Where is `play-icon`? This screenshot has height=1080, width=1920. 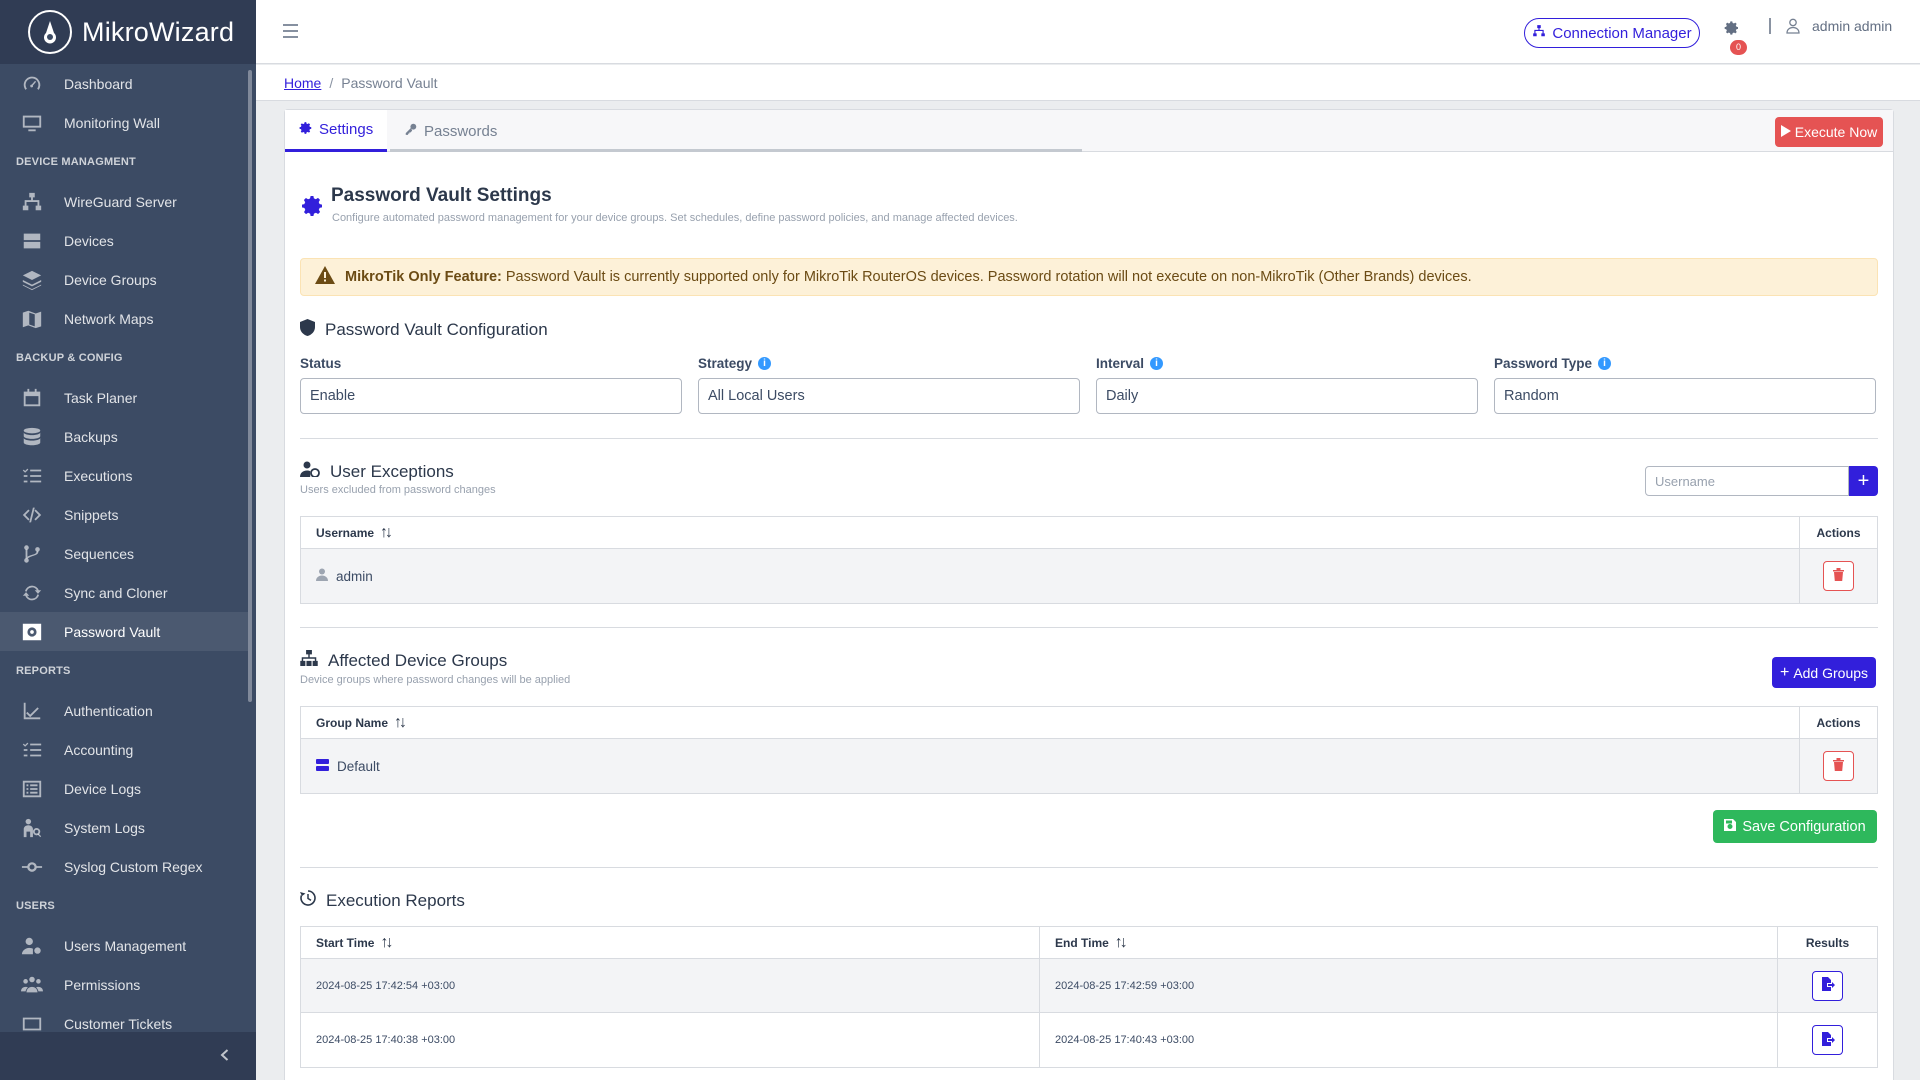
play-icon is located at coordinates (1785, 132).